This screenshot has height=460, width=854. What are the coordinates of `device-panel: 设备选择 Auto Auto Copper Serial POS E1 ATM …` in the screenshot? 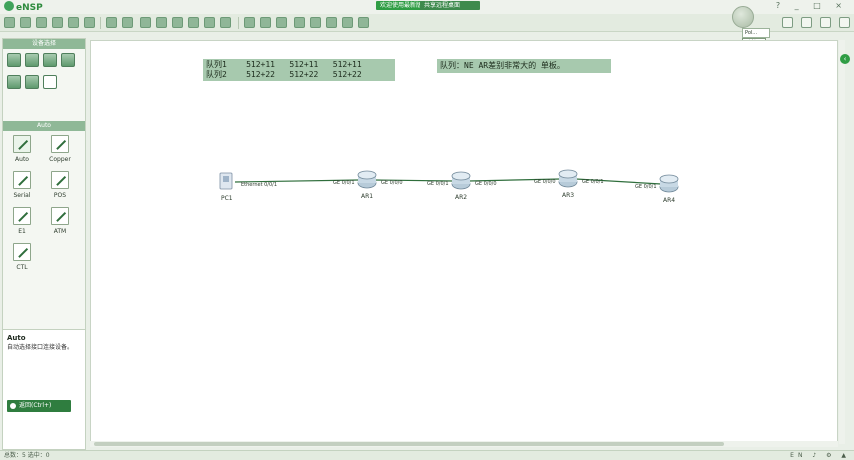 It's located at (44, 244).